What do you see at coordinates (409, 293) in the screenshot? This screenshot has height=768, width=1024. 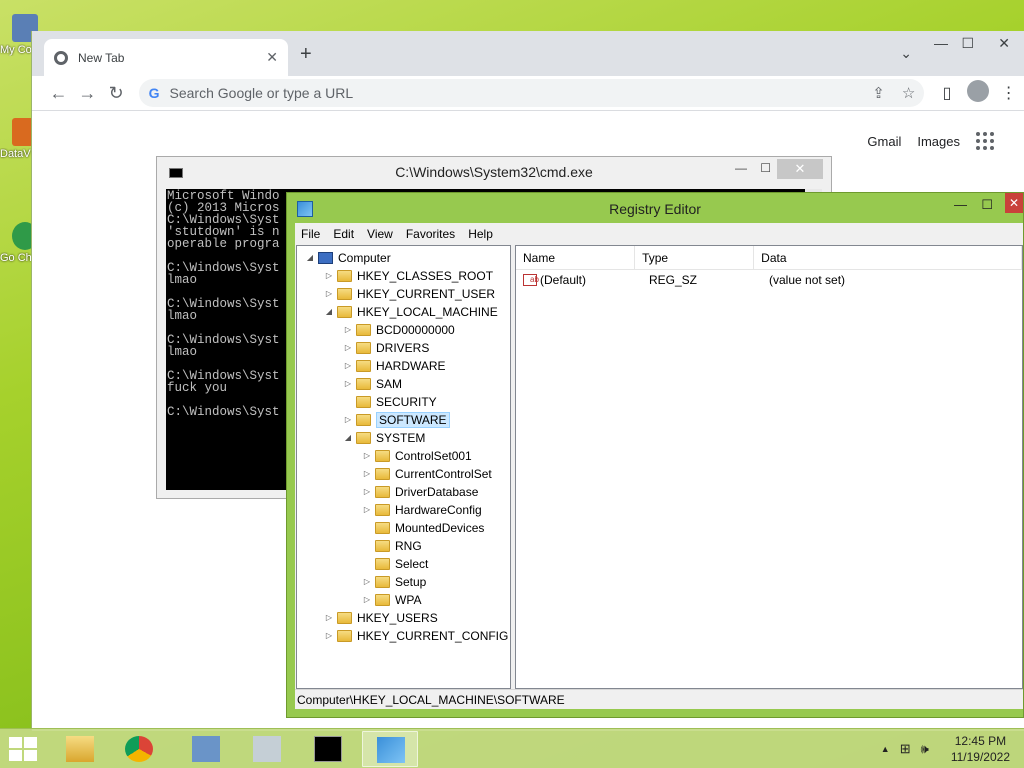 I see `tree-item-hkey-current-user: ▷ HKEY_CURRENT_USER` at bounding box center [409, 293].